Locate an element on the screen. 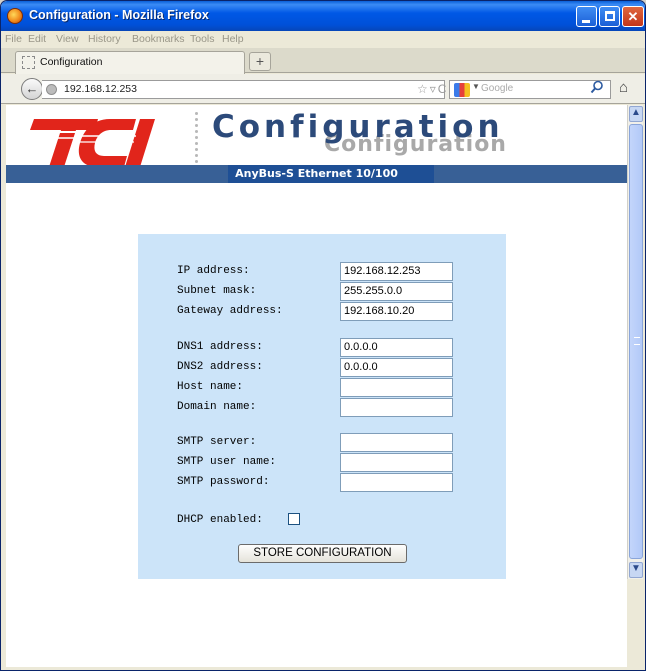 This screenshot has width=646, height=671. menu-edit: Edit is located at coordinates (37, 39).